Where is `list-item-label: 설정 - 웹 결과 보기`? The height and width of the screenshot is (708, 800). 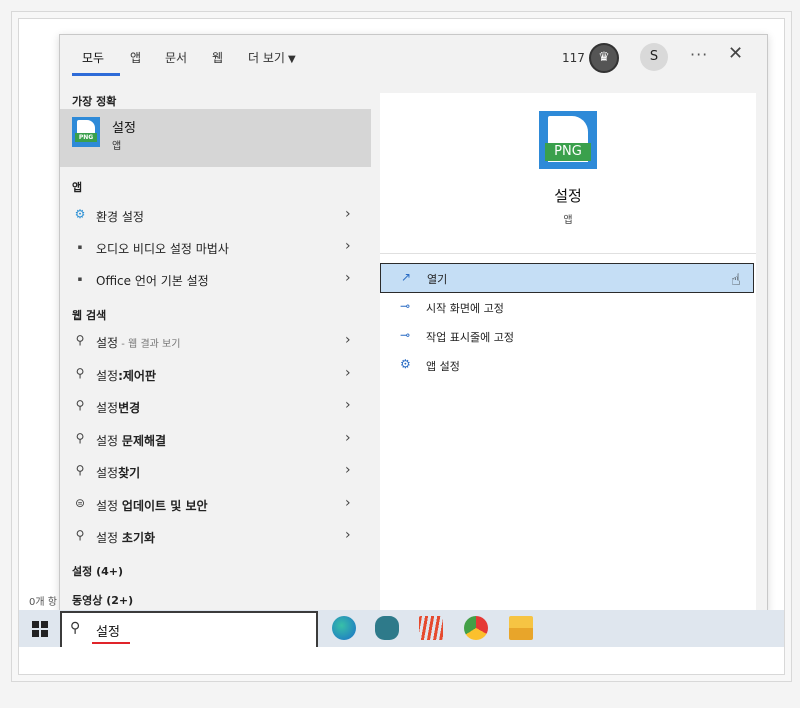
list-item-label: 설정 - 웹 결과 보기 is located at coordinates (138, 343).